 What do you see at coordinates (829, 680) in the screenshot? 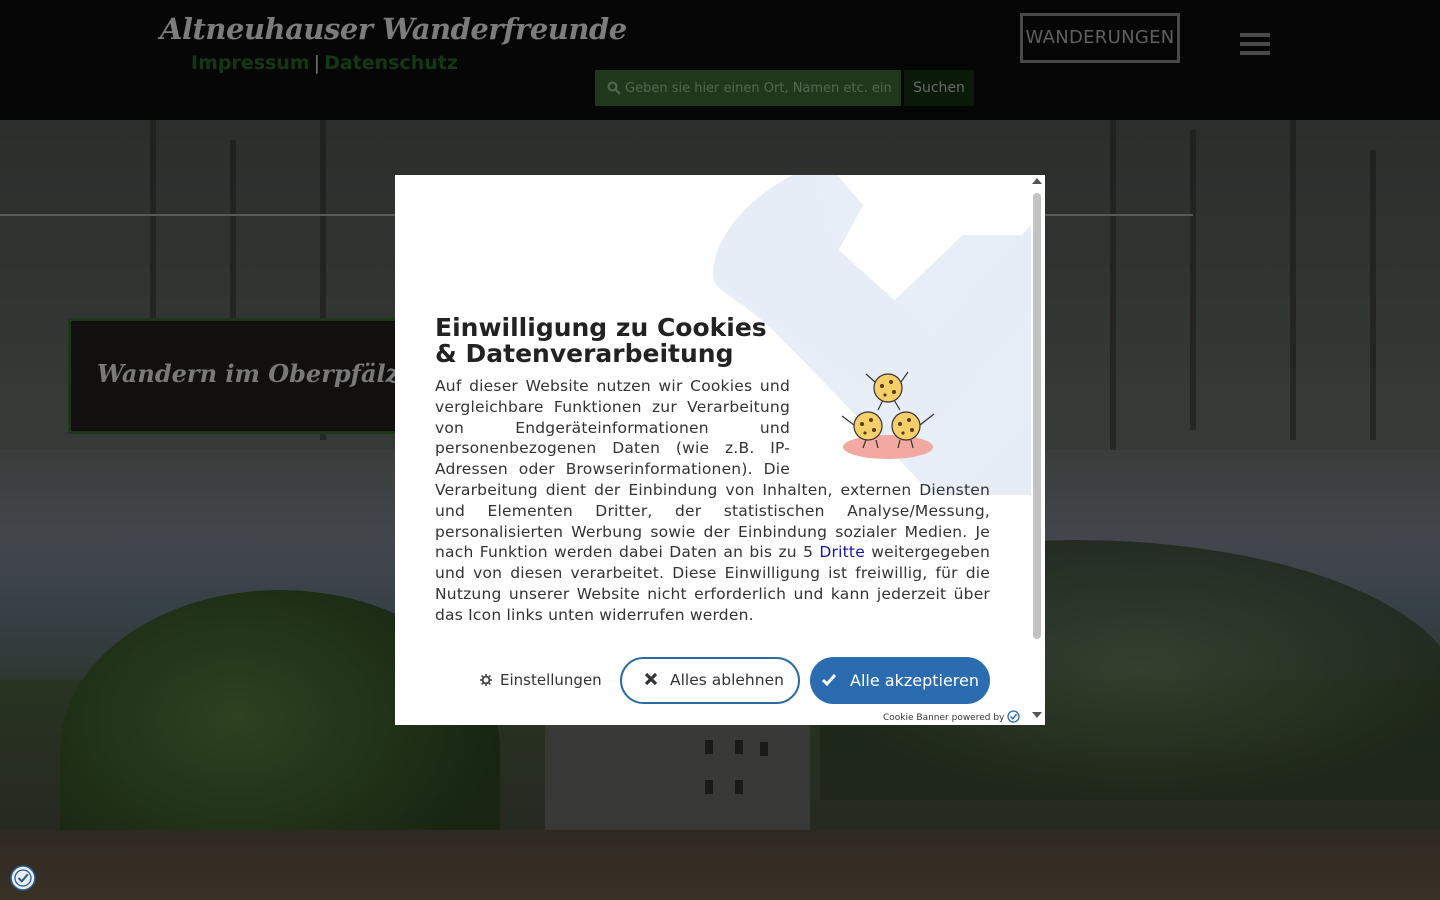
I see `checkmark-icon` at bounding box center [829, 680].